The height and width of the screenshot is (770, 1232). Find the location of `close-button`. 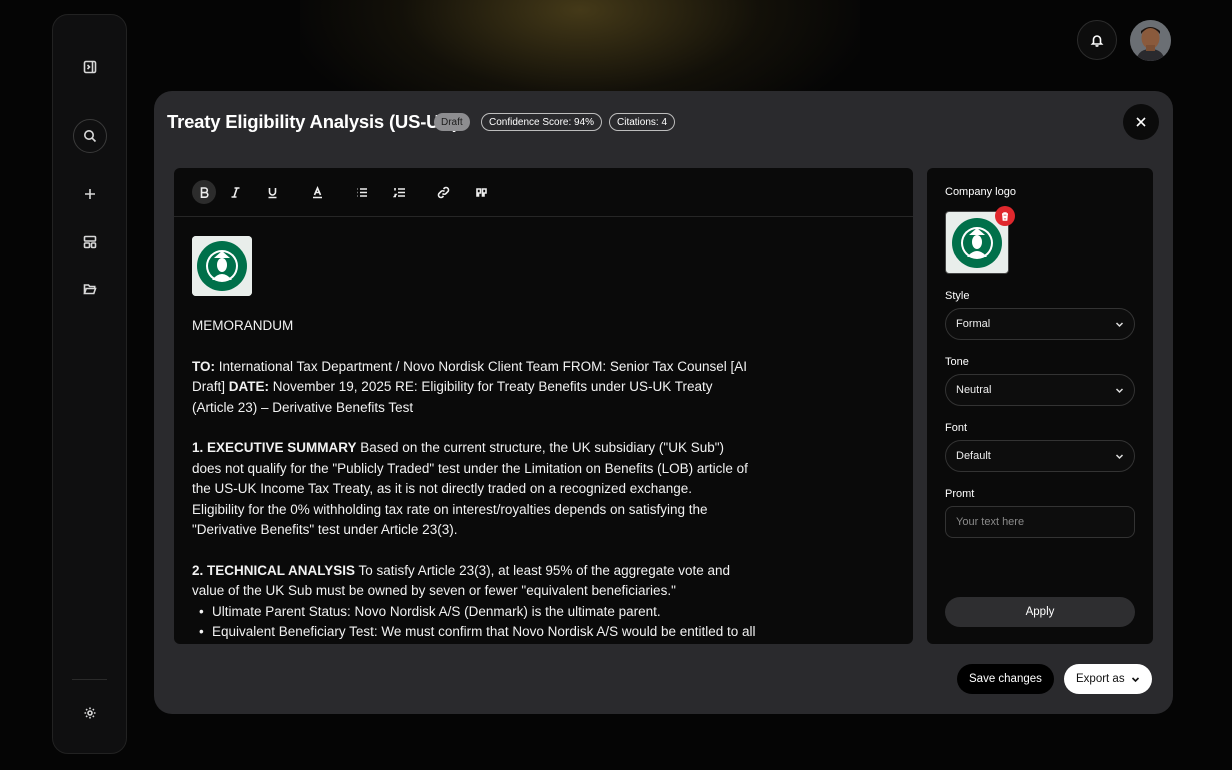

close-button is located at coordinates (1141, 122).